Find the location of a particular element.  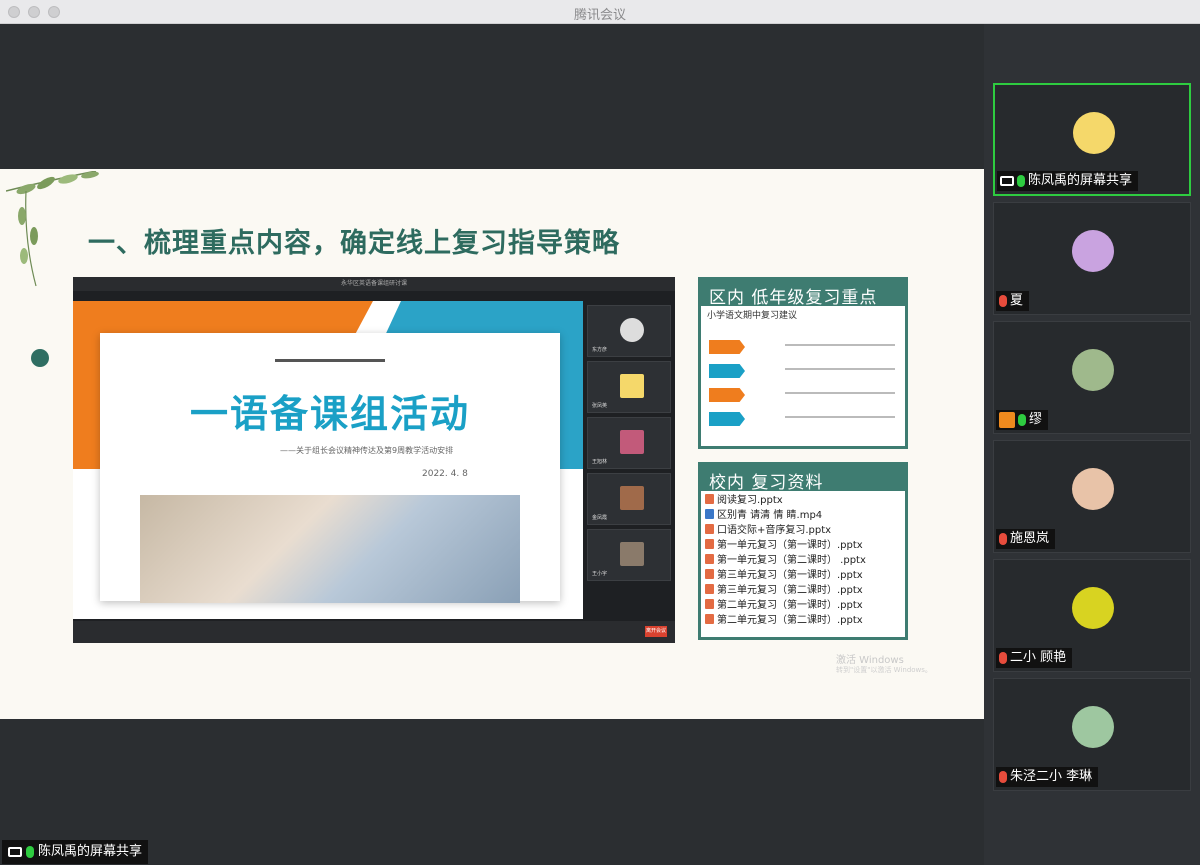

embedded-big-title: 一语备课组活动 is located at coordinates (329, 414).